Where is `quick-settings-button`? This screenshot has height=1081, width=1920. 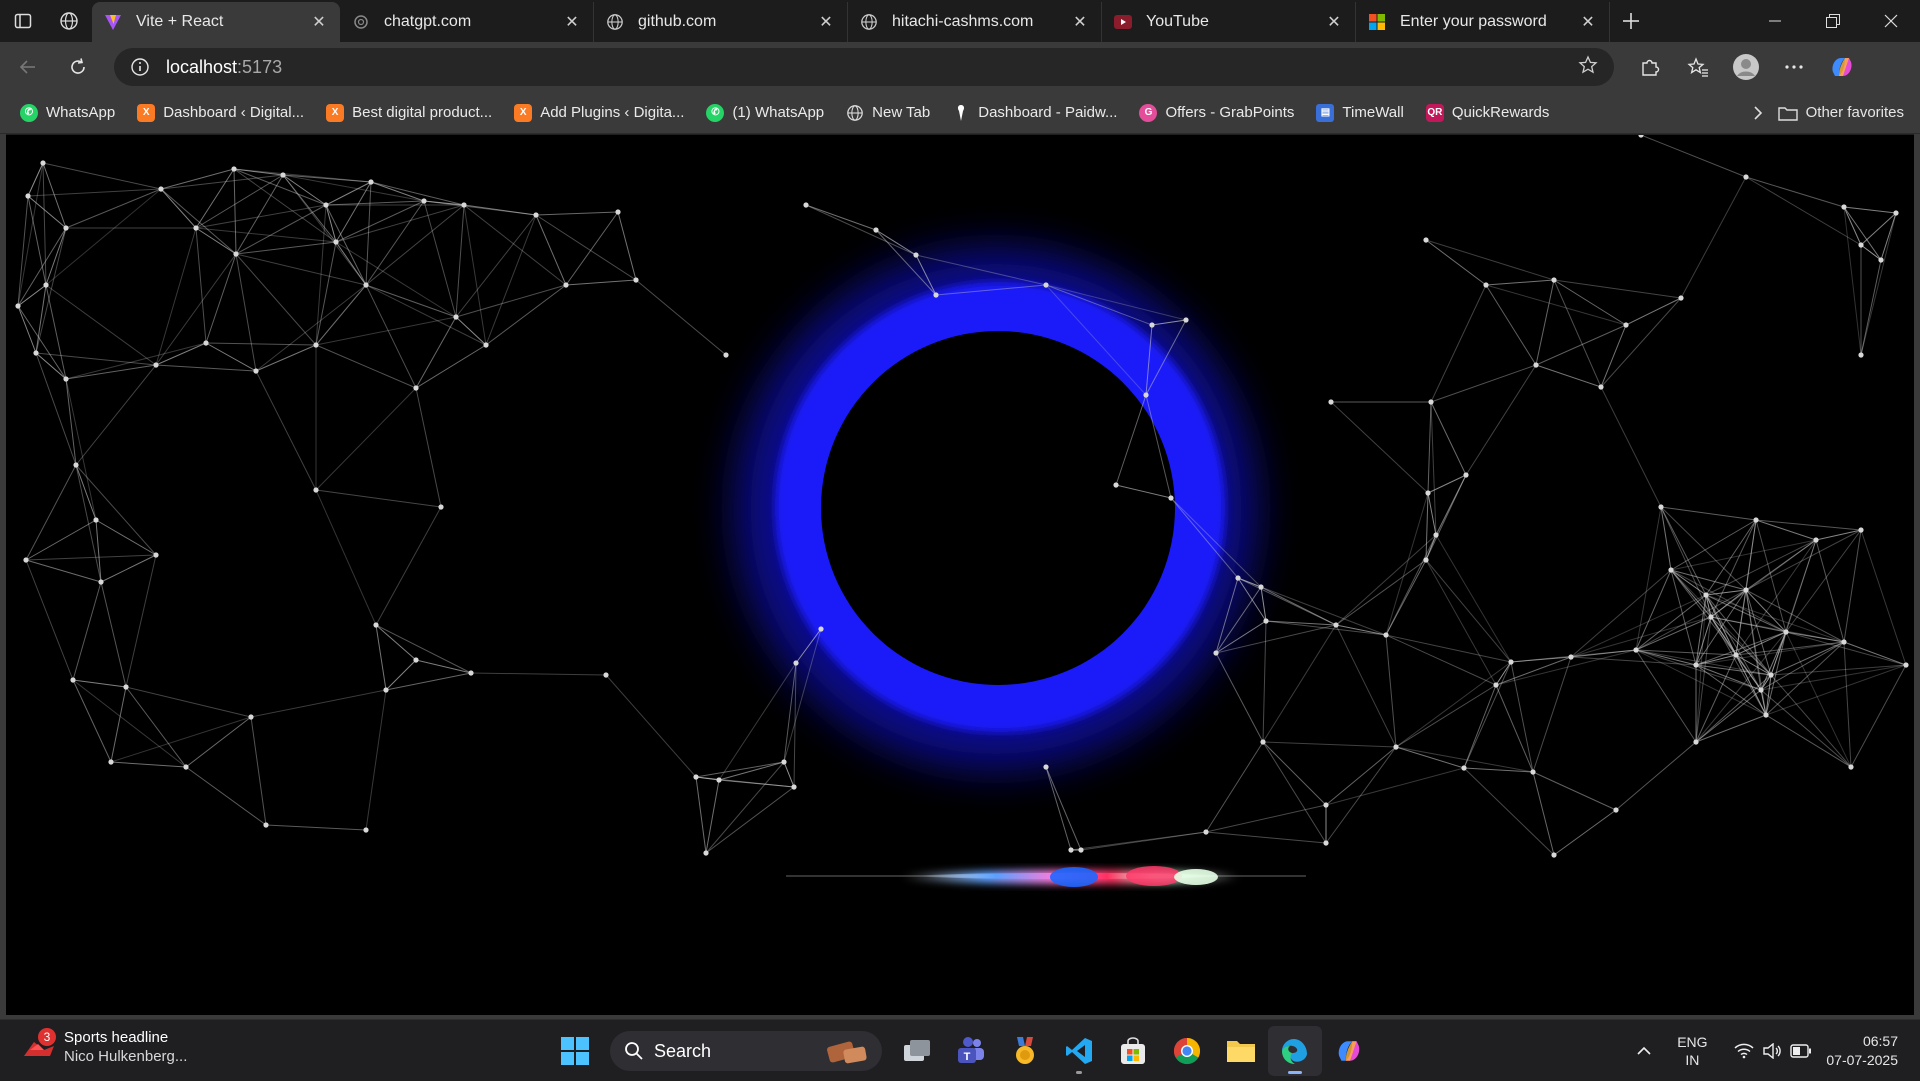 quick-settings-button is located at coordinates (1773, 1050).